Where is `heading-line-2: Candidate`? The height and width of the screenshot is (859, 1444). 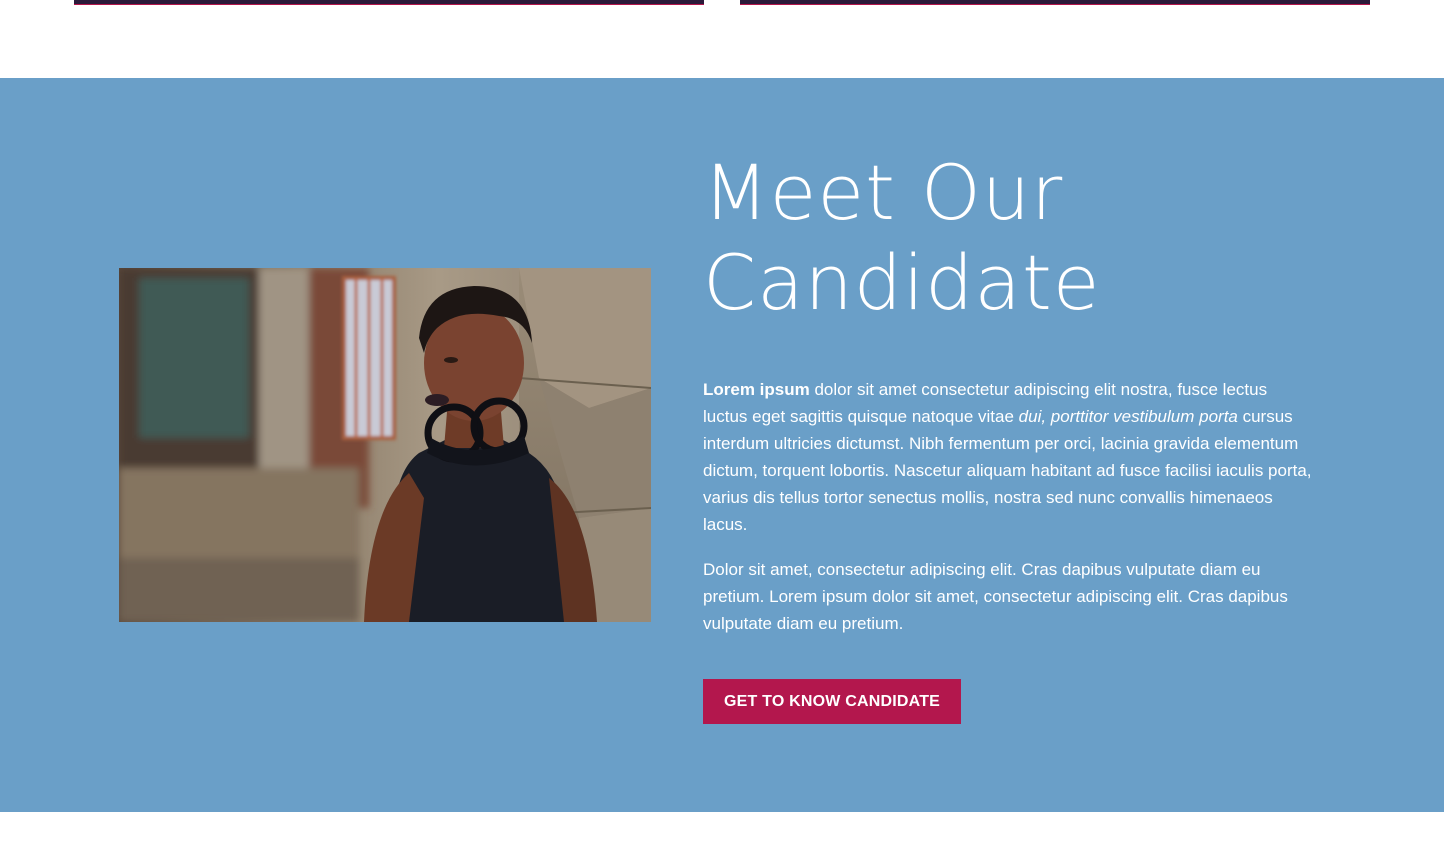
heading-line-2: Candidate is located at coordinates (902, 282).